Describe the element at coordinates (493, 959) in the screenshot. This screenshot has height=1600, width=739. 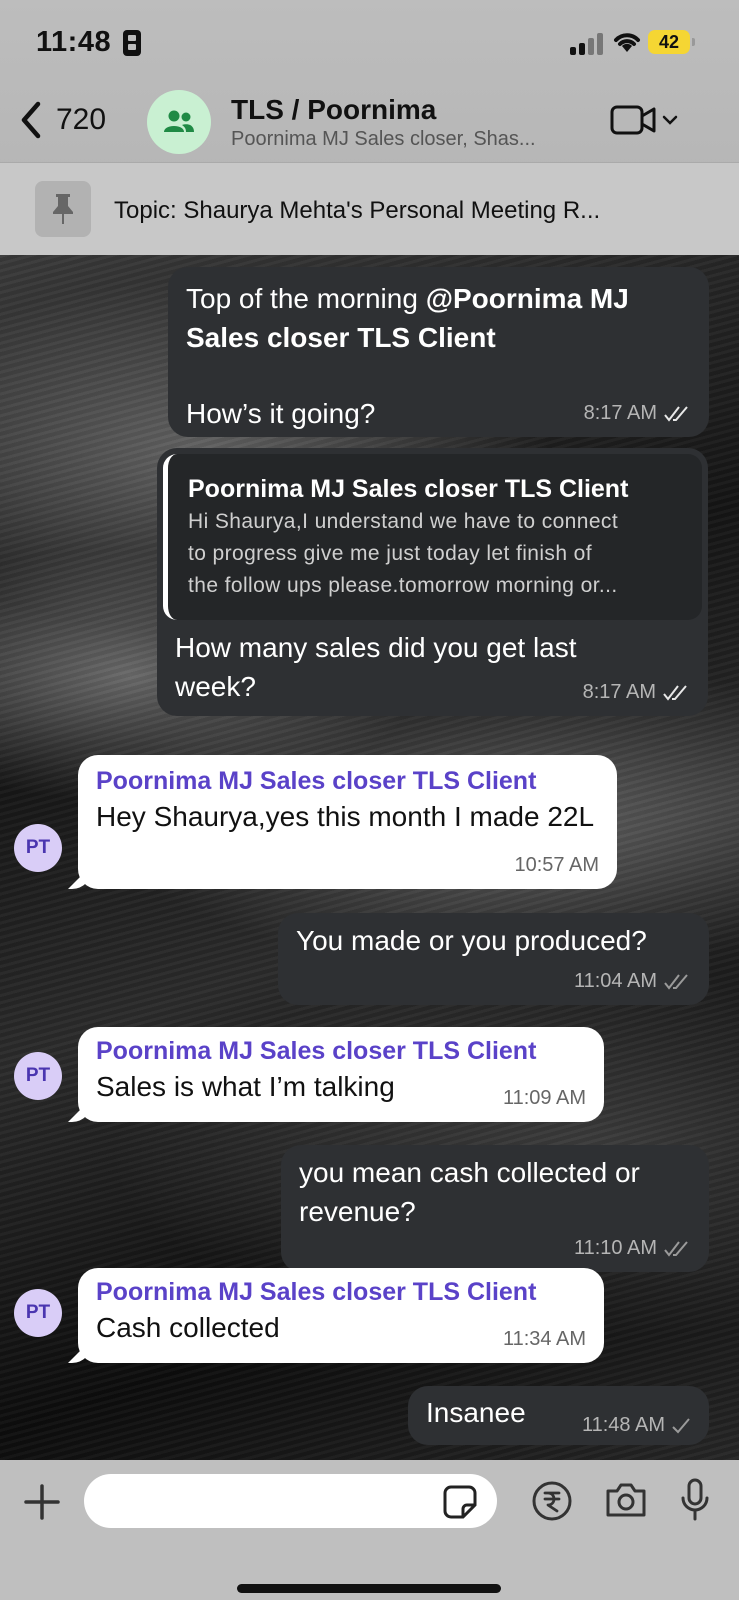
I see `outgoing-message: You made or you produced? 11:04 AM` at that location.